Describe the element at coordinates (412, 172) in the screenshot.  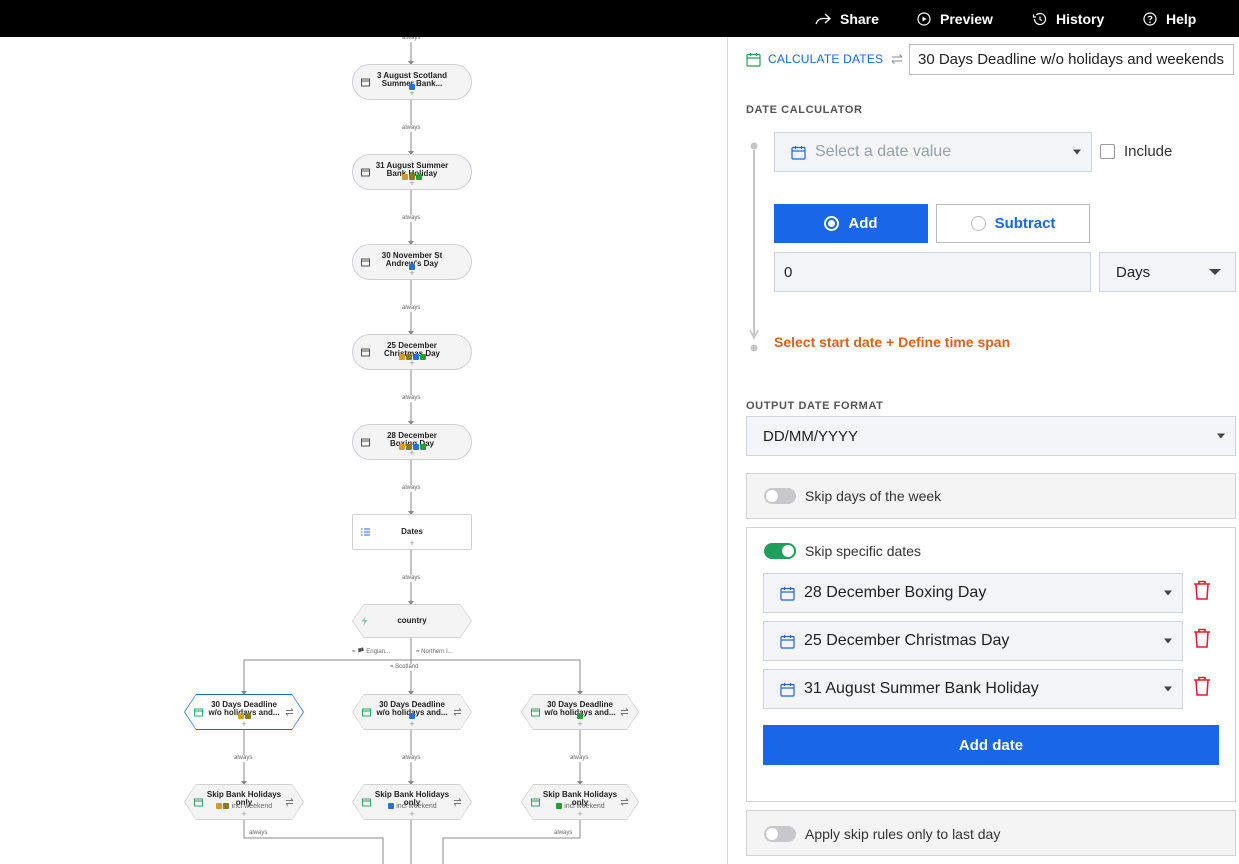
I see `flow-node-31-august: 31 August Summer Bank Holiday +` at that location.